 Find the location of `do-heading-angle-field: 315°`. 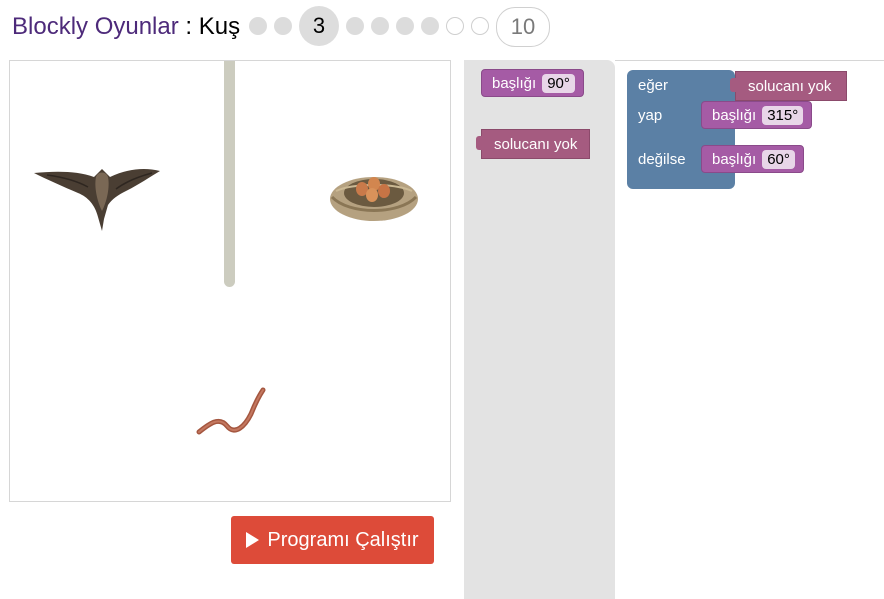

do-heading-angle-field: 315° is located at coordinates (783, 115).